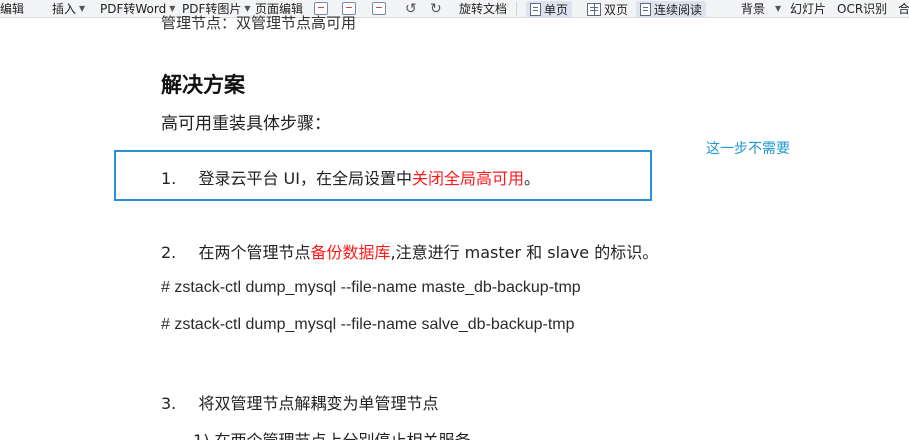 This screenshot has height=440, width=909. What do you see at coordinates (350, 252) in the screenshot?
I see `step-2-highlight: 备份数据库` at bounding box center [350, 252].